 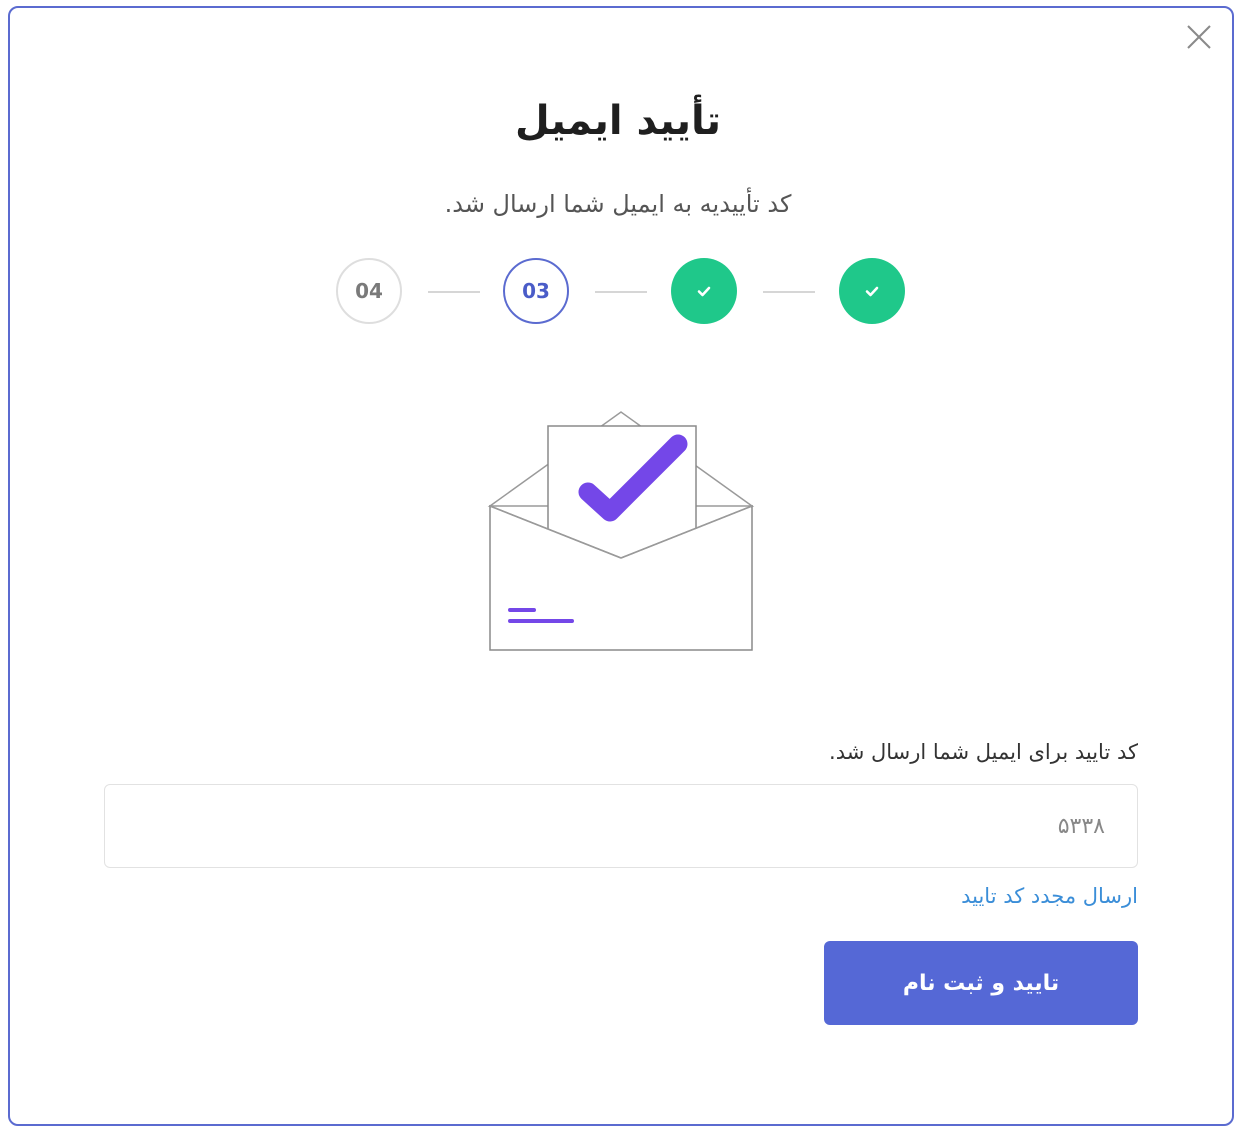 I want to click on dialog-subtitle: کد تأییدیه به ایمیل شما ارسال شد., so click(x=618, y=204).